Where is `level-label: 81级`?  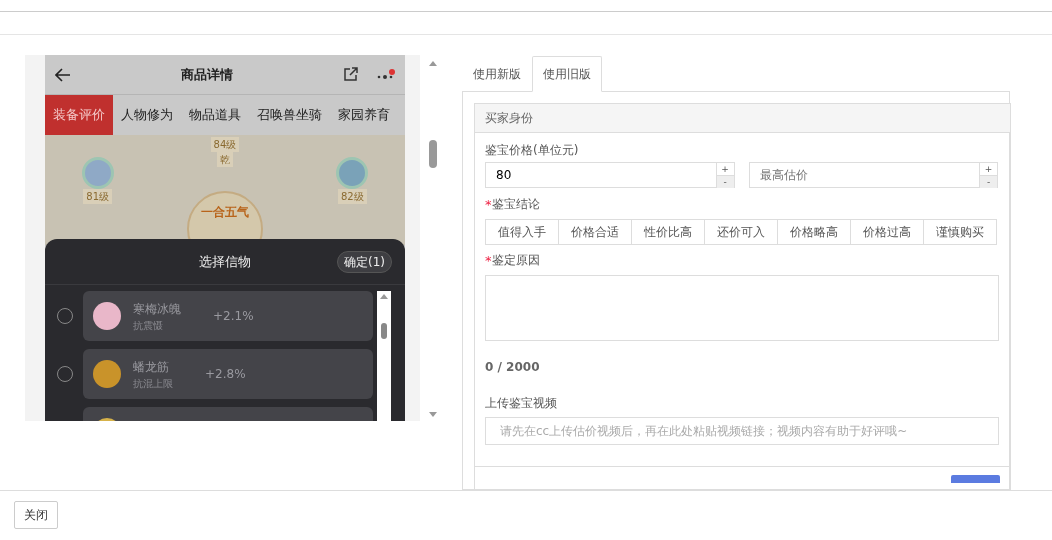
level-label: 81级 is located at coordinates (97, 196).